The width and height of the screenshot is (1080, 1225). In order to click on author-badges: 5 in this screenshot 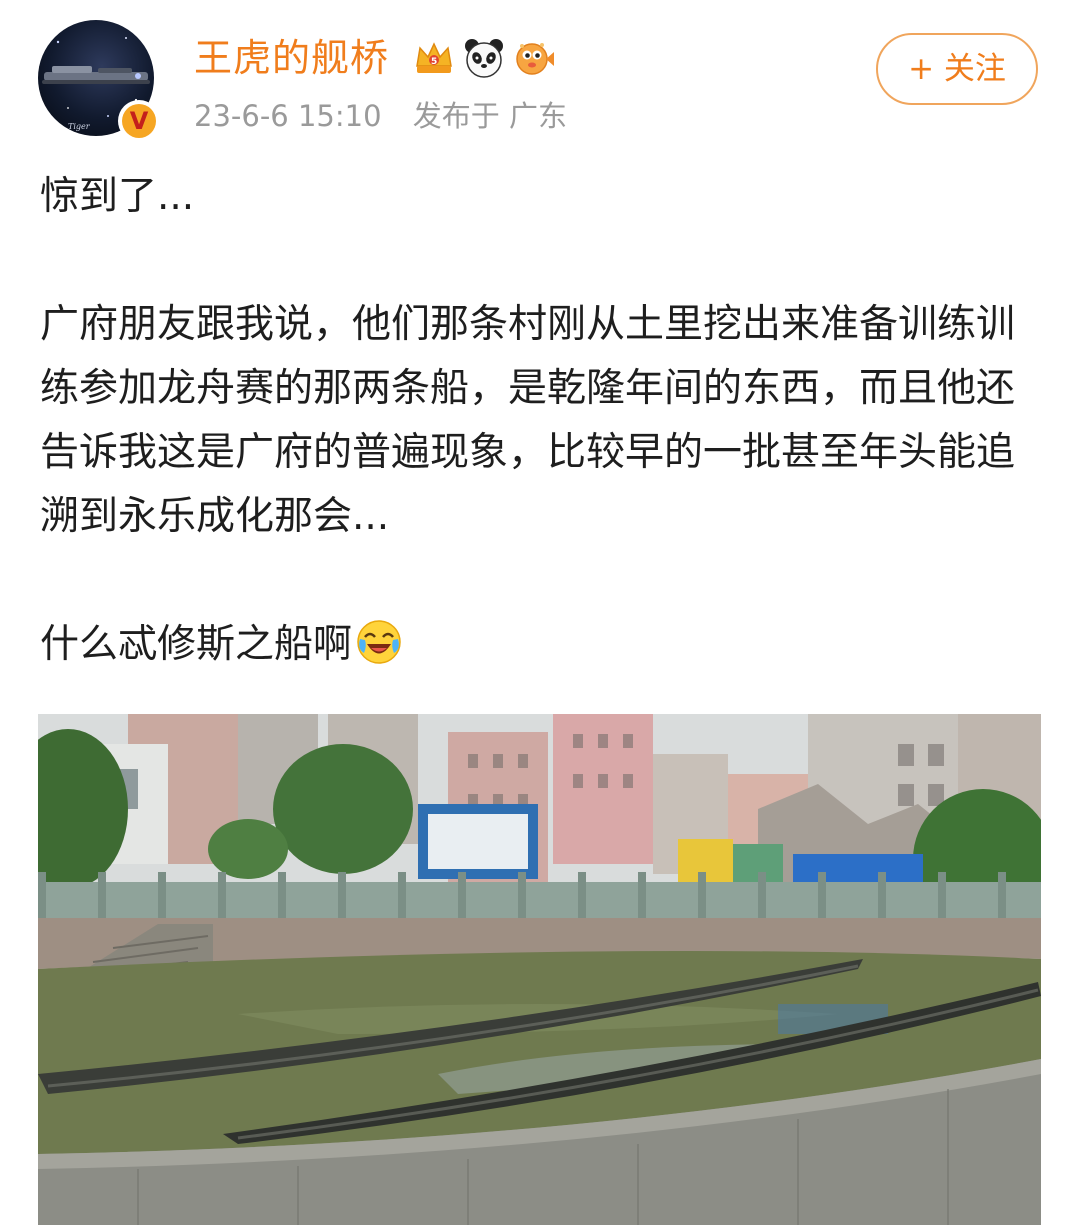, I will do `click(484, 58)`.